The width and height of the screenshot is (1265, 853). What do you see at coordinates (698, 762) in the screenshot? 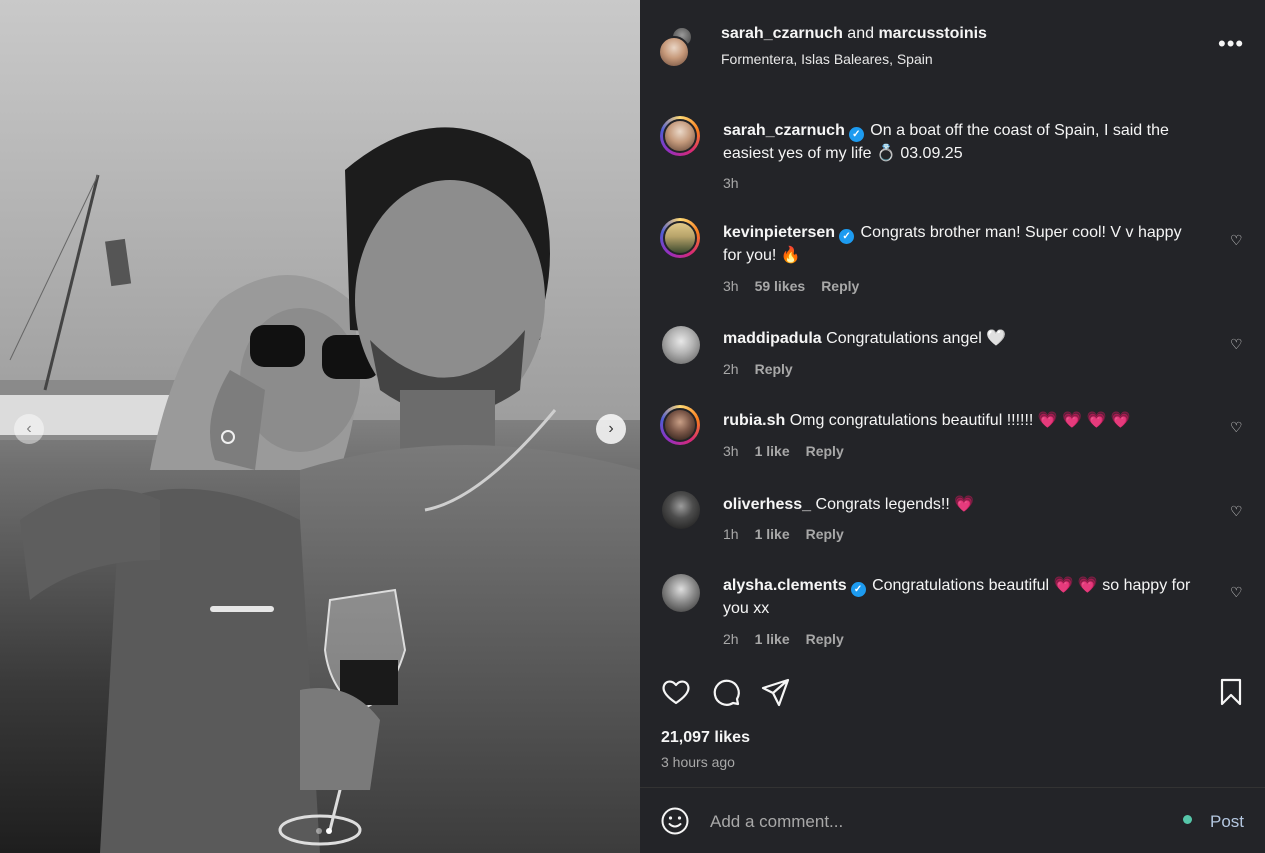
I see `post-time: 3 hours ago` at bounding box center [698, 762].